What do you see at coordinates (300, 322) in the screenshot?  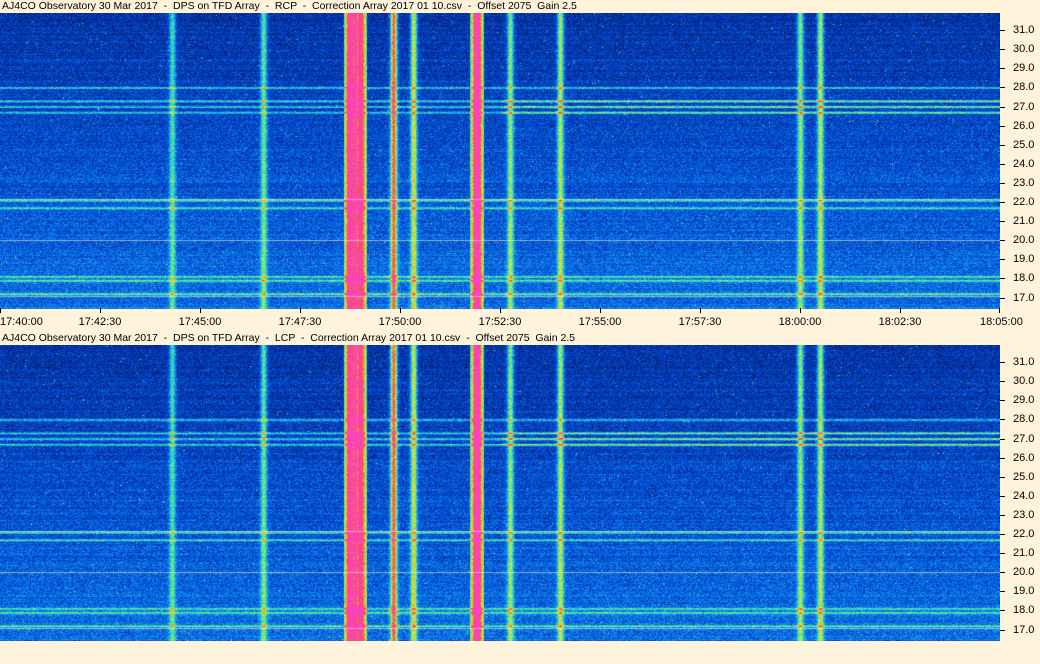 I see `time-tick-label: 17:47:30` at bounding box center [300, 322].